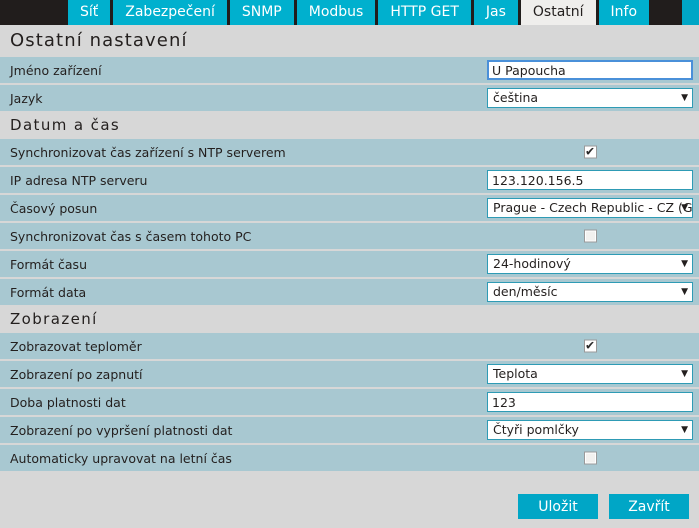 This screenshot has height=528, width=699. What do you see at coordinates (536, 429) in the screenshot?
I see `expired-view-select-value: Čtyři pomlčky` at bounding box center [536, 429].